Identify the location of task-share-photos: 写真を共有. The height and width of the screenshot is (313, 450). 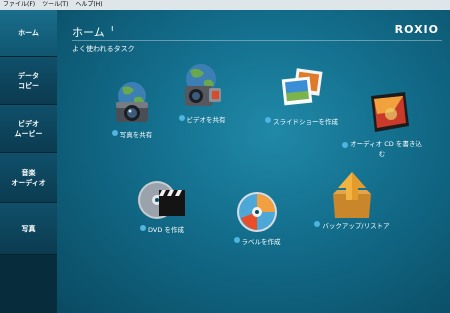
(132, 109).